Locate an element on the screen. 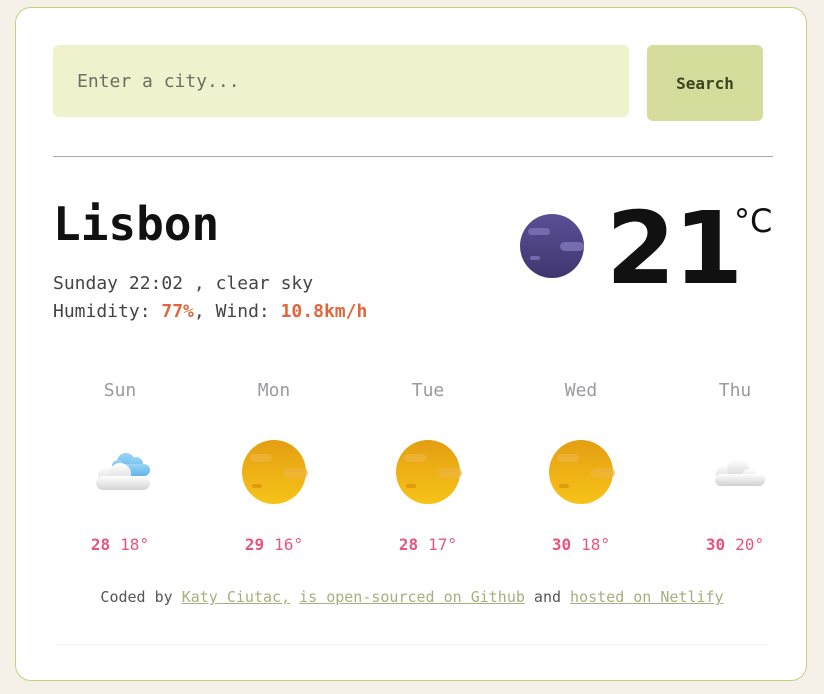 The height and width of the screenshot is (694, 824). date-description-line: Sunday 22:02 , clear sky is located at coordinates (210, 284).